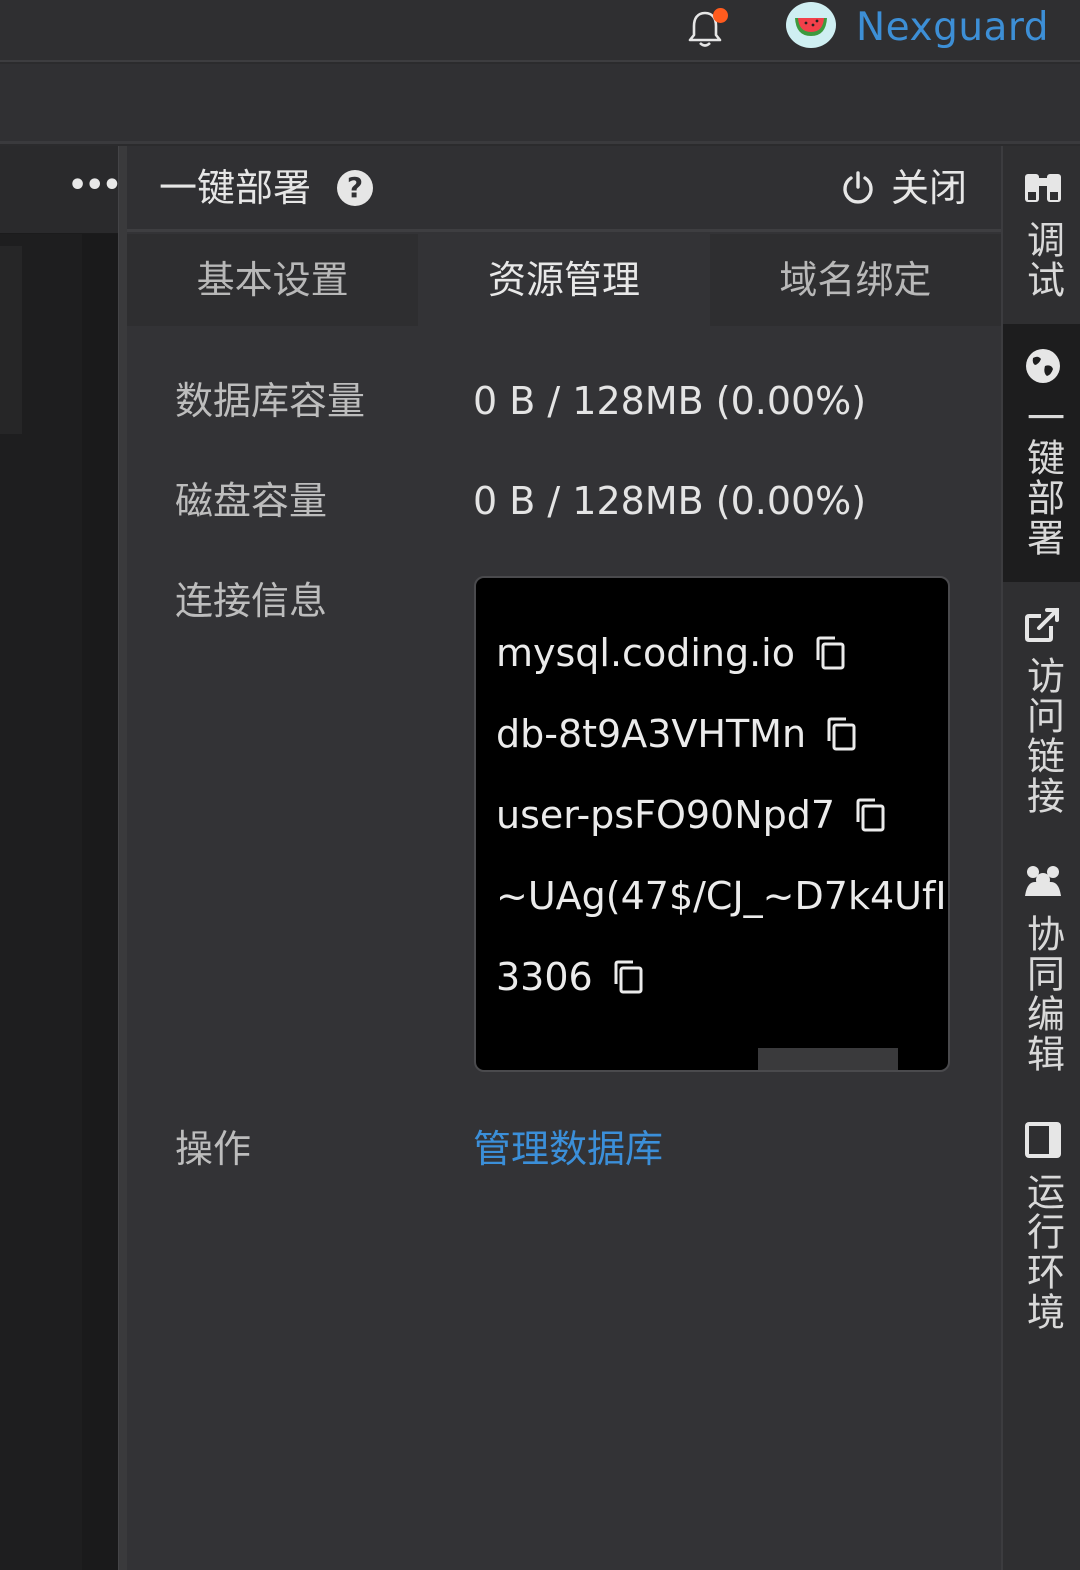  I want to click on panel-title: 一键部署, so click(235, 188).